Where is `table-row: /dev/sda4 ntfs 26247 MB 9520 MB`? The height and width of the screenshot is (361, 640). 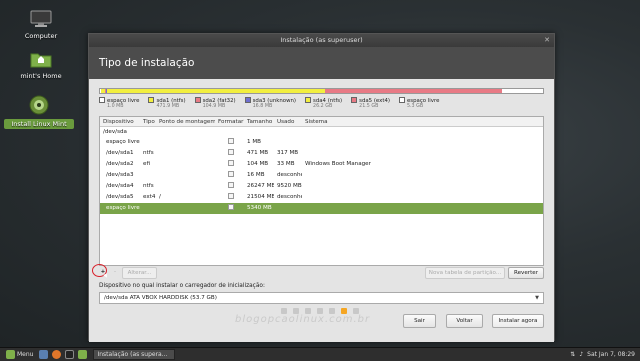
table-row: /dev/sda4 ntfs 26247 MB 9520 MB is located at coordinates (321, 186).